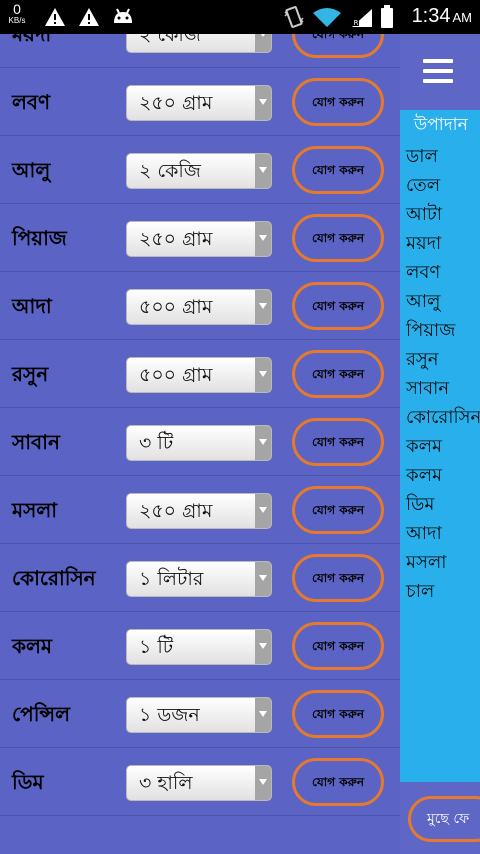 This screenshot has width=480, height=854. I want to click on clock: 1:34 AM, so click(442, 16).